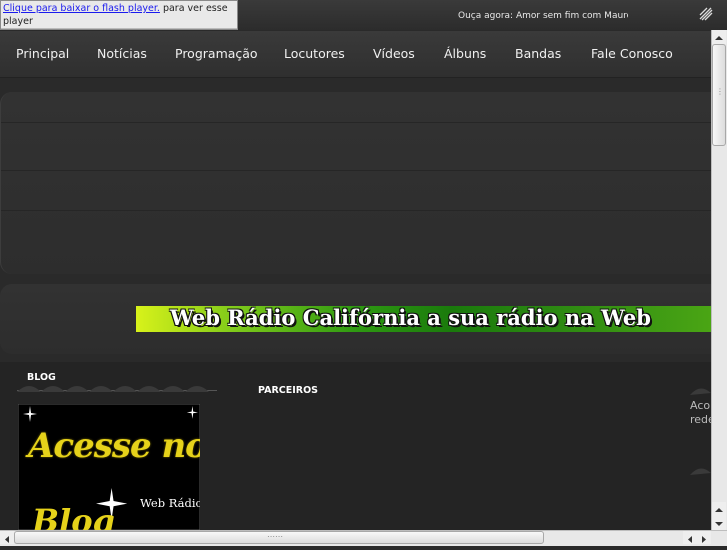 This screenshot has width=727, height=550. I want to click on flash-download-link: Clique para baixar o flash player., so click(81, 8).